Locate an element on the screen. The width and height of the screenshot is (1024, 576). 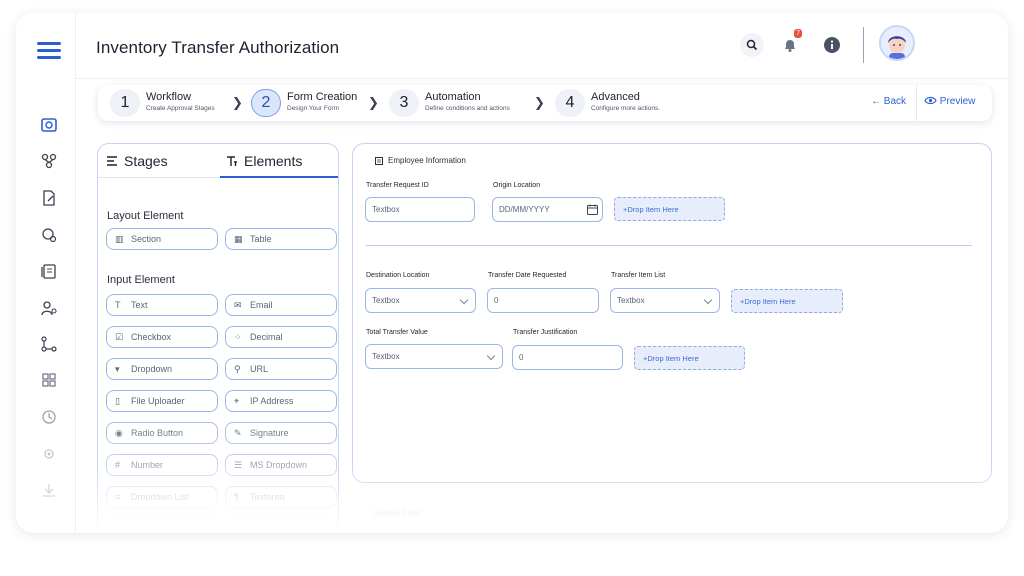
transfer-request-id-field: Textbox is located at coordinates (420, 209).